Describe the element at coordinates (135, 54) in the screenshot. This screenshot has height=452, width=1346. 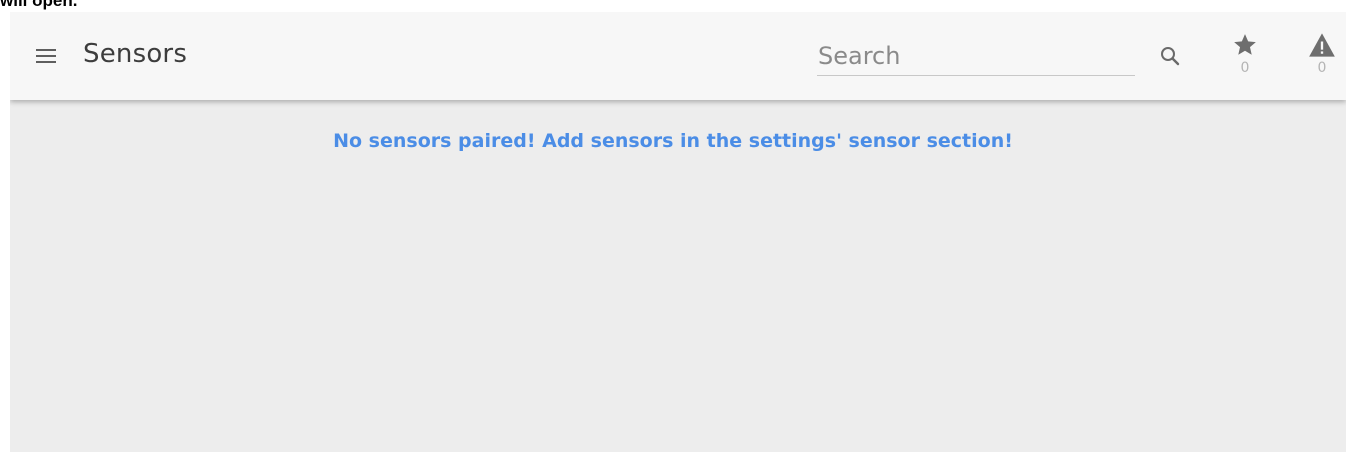
I see `page-title: Sensors` at that location.